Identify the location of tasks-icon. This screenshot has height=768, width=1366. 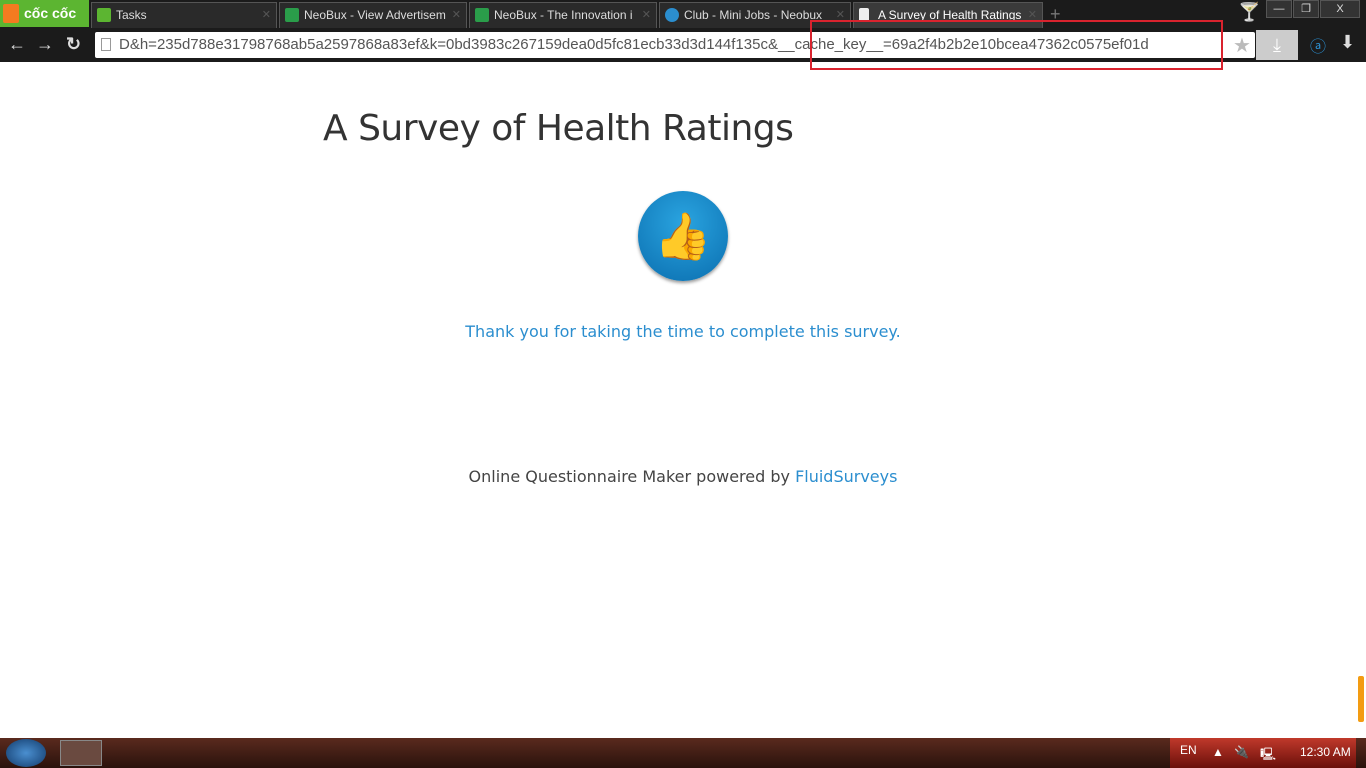
(104, 15).